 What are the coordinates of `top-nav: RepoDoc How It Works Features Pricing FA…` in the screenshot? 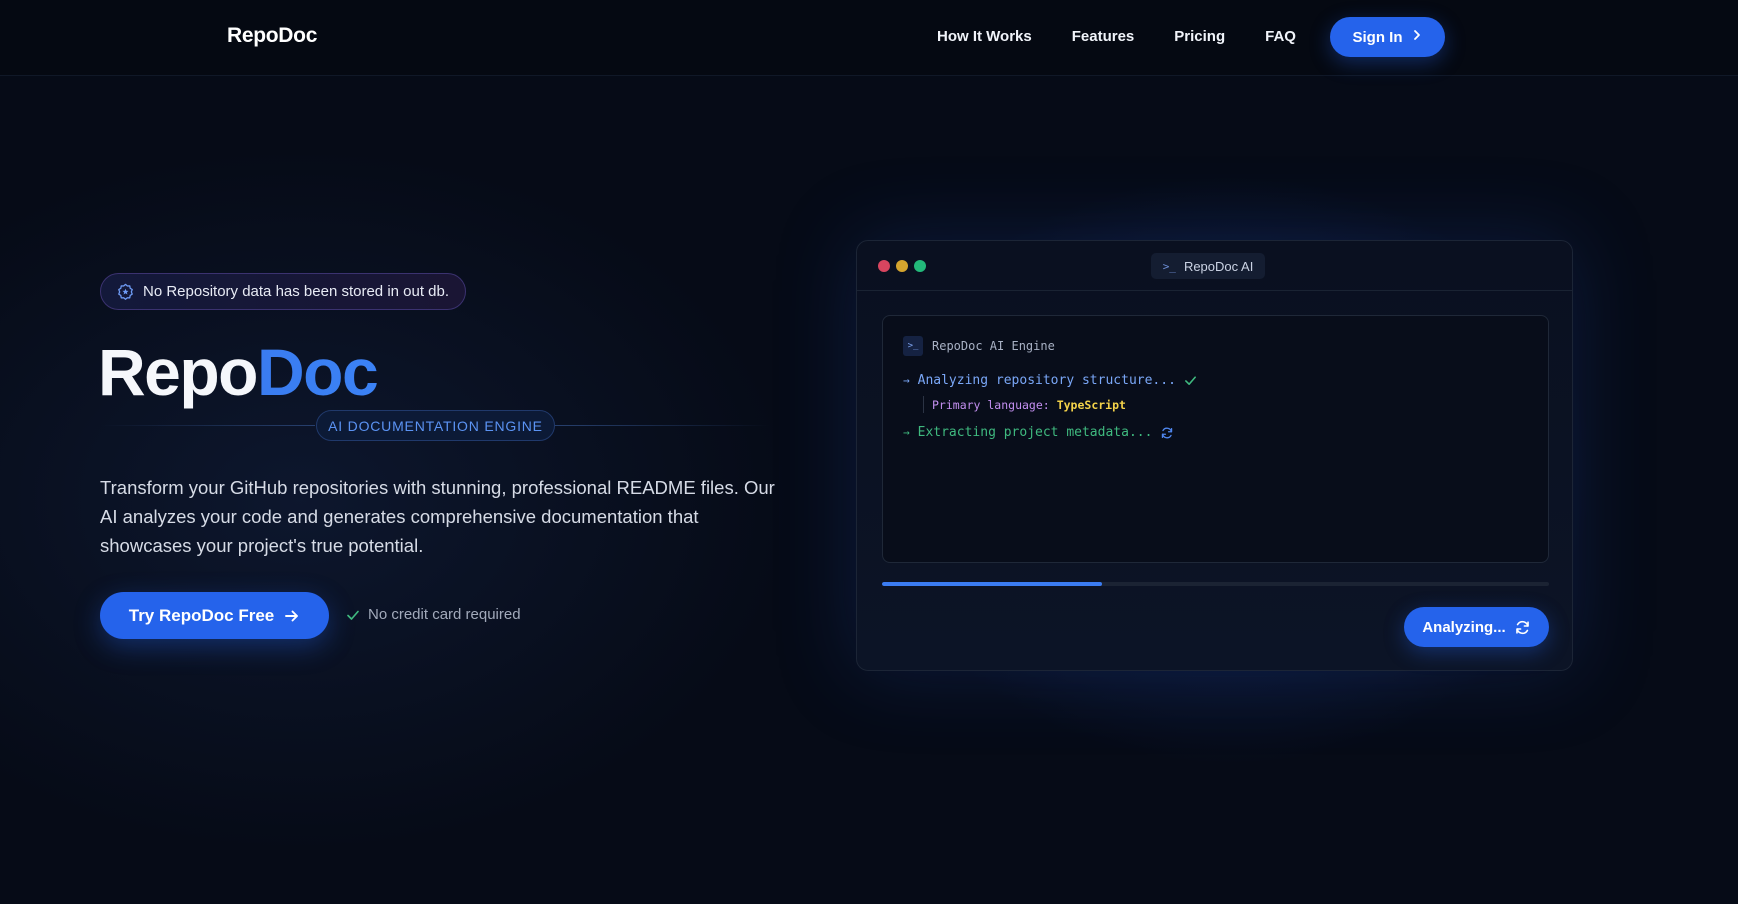 It's located at (869, 38).